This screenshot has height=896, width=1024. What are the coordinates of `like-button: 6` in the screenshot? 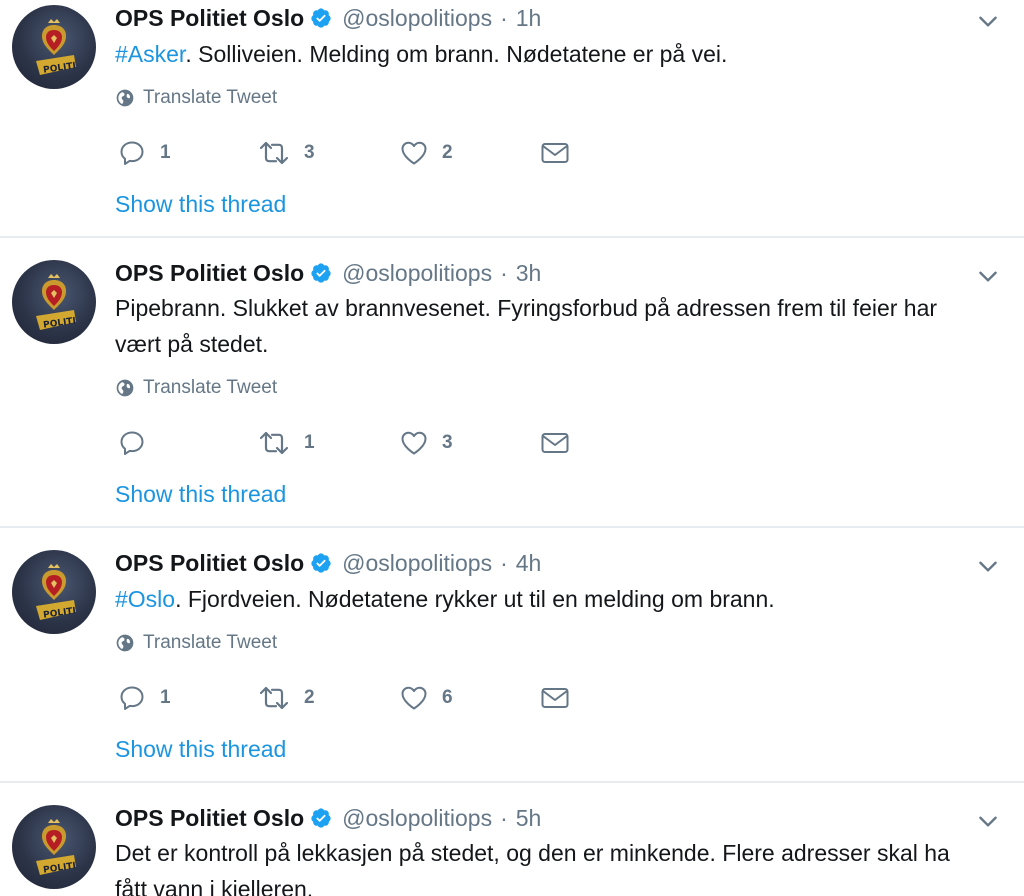 It's located at (426, 698).